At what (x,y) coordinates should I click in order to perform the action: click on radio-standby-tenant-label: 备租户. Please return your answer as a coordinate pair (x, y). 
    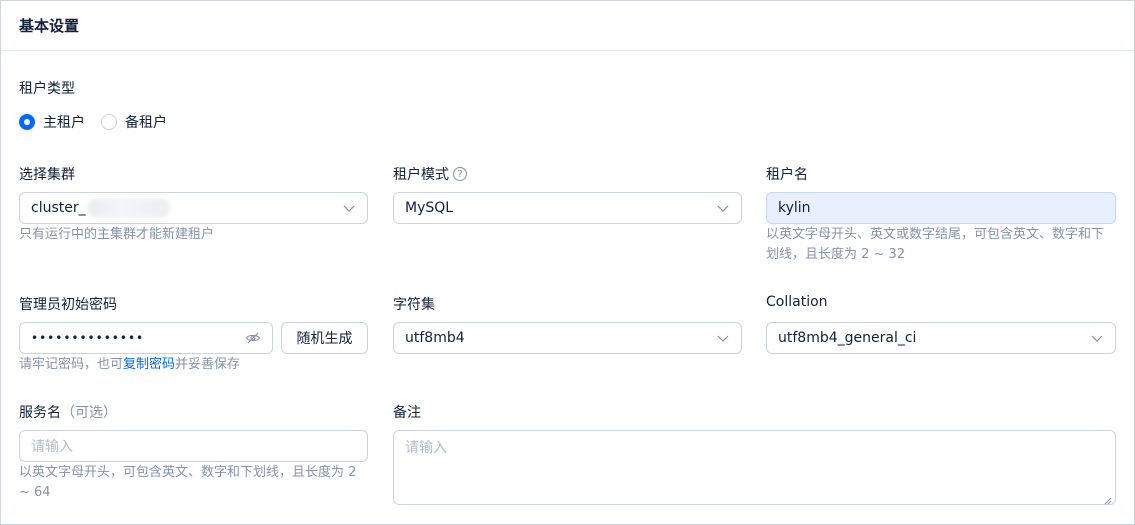
    Looking at the image, I should click on (146, 122).